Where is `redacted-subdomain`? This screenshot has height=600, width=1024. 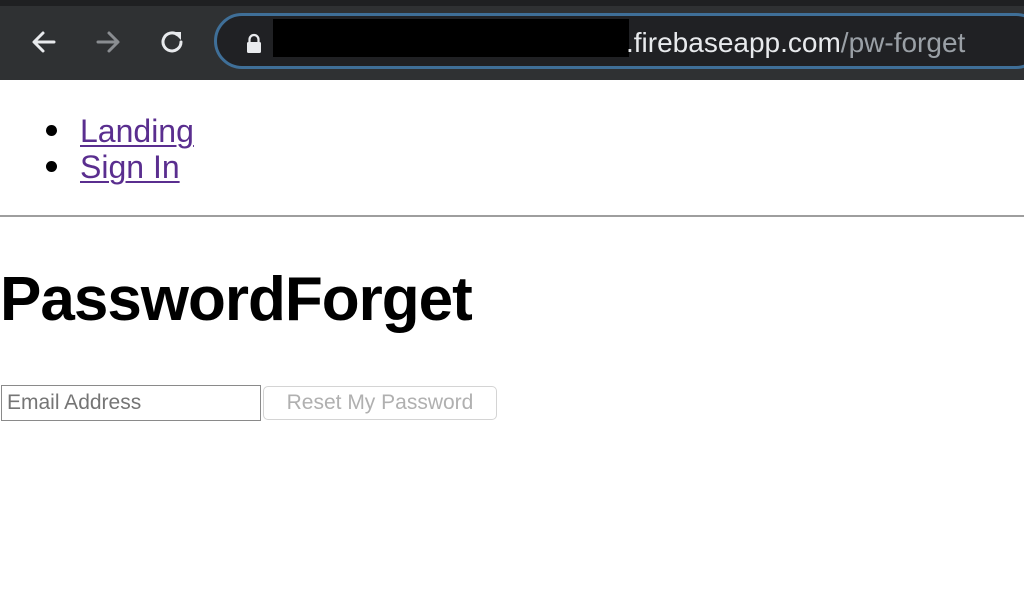
redacted-subdomain is located at coordinates (451, 38).